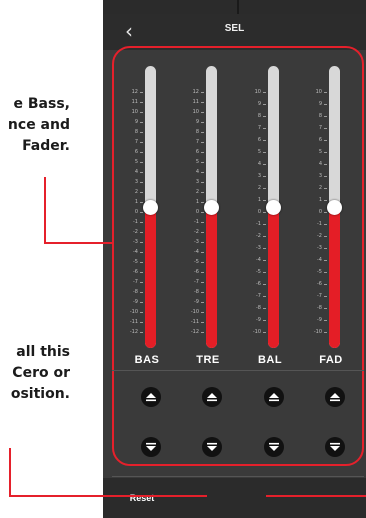 This screenshot has width=366, height=518. I want to click on tick: 3, so click(254, 176).